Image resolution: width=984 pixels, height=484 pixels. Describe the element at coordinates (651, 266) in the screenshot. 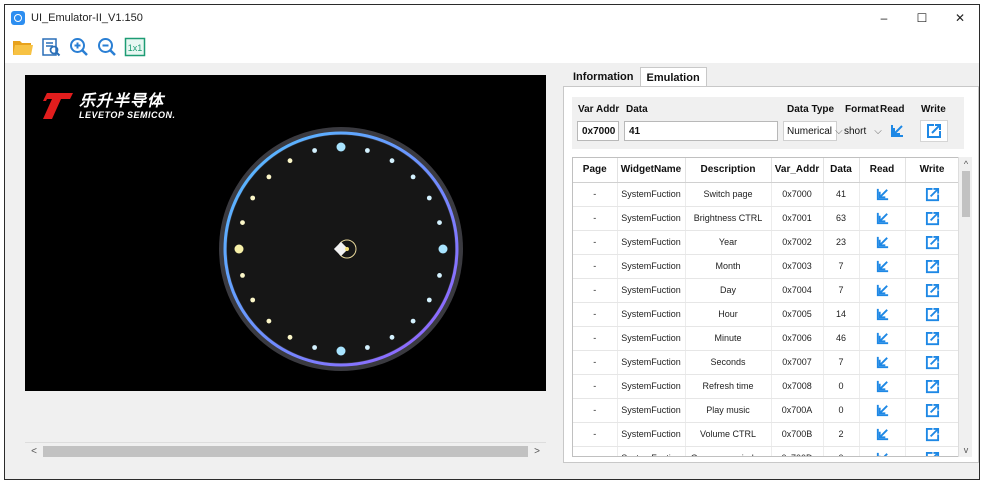

I see `cell-widget-name: SystemFuction` at that location.